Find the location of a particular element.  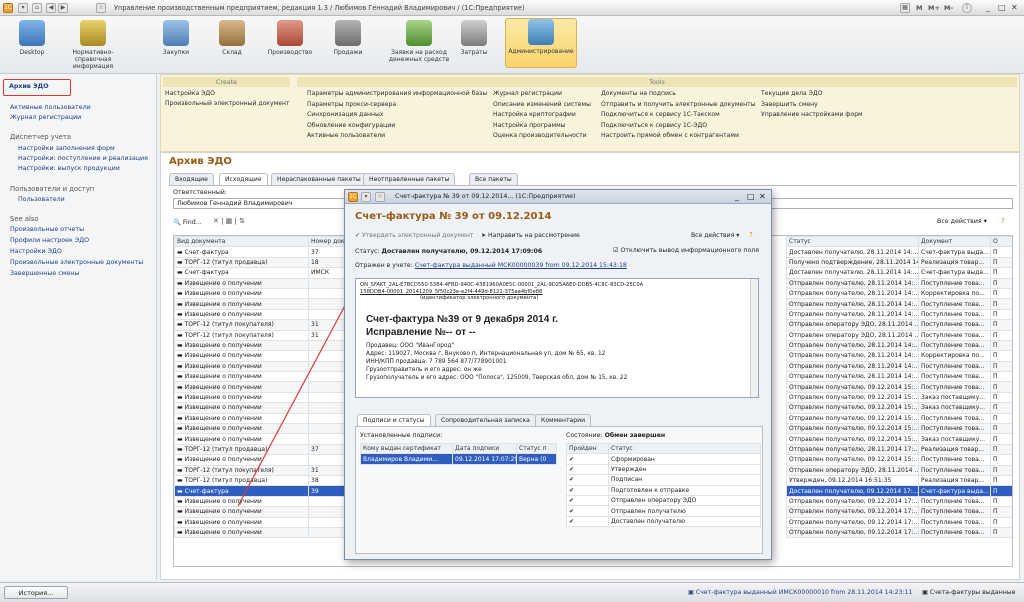

stage-row: ✔ Подписан is located at coordinates (663, 480).